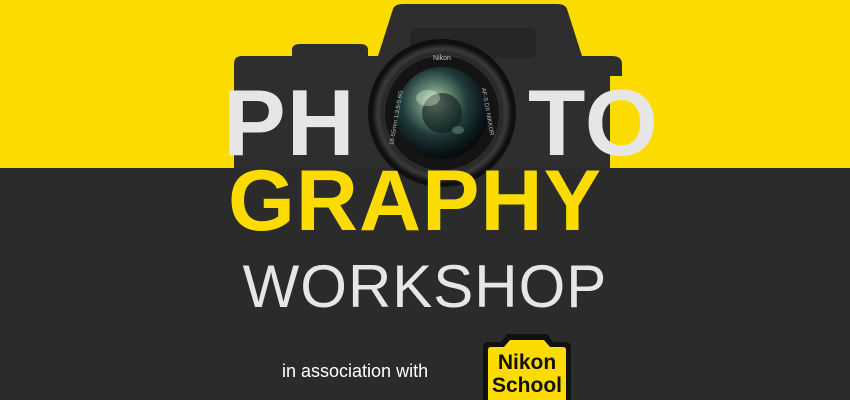  Describe the element at coordinates (425, 286) in the screenshot. I see `headline-workshop: WORKSHOP` at that location.